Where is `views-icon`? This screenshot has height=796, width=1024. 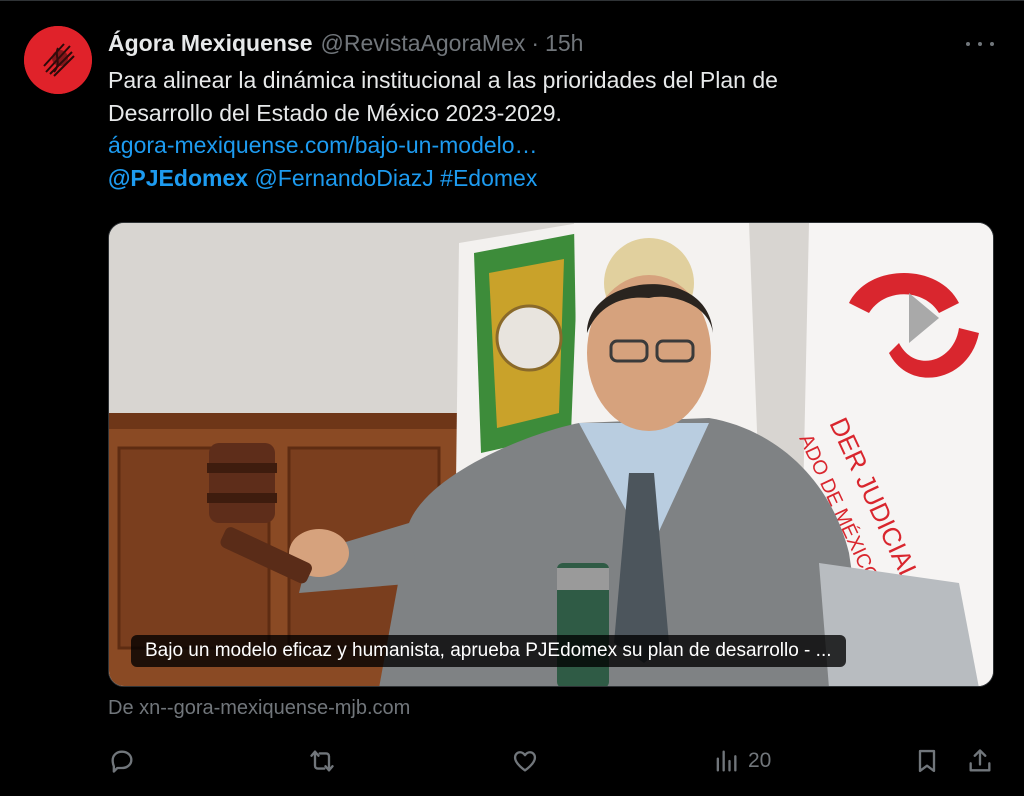 views-icon is located at coordinates (726, 761).